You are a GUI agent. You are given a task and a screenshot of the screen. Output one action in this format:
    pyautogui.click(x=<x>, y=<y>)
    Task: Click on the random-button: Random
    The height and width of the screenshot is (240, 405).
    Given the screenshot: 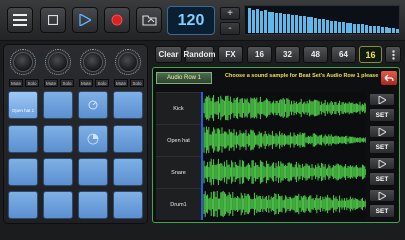 What is the action you would take?
    pyautogui.click(x=200, y=54)
    